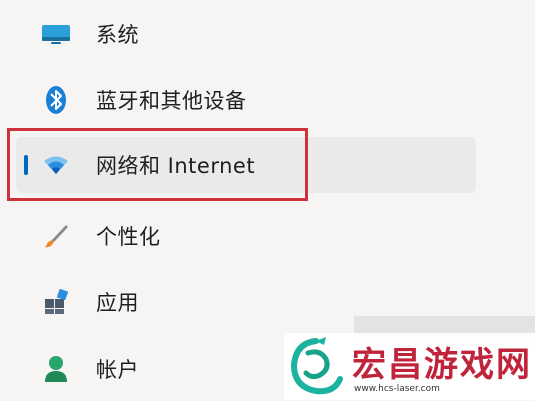 This screenshot has width=535, height=401. I want to click on apps-icon, so click(56, 302).